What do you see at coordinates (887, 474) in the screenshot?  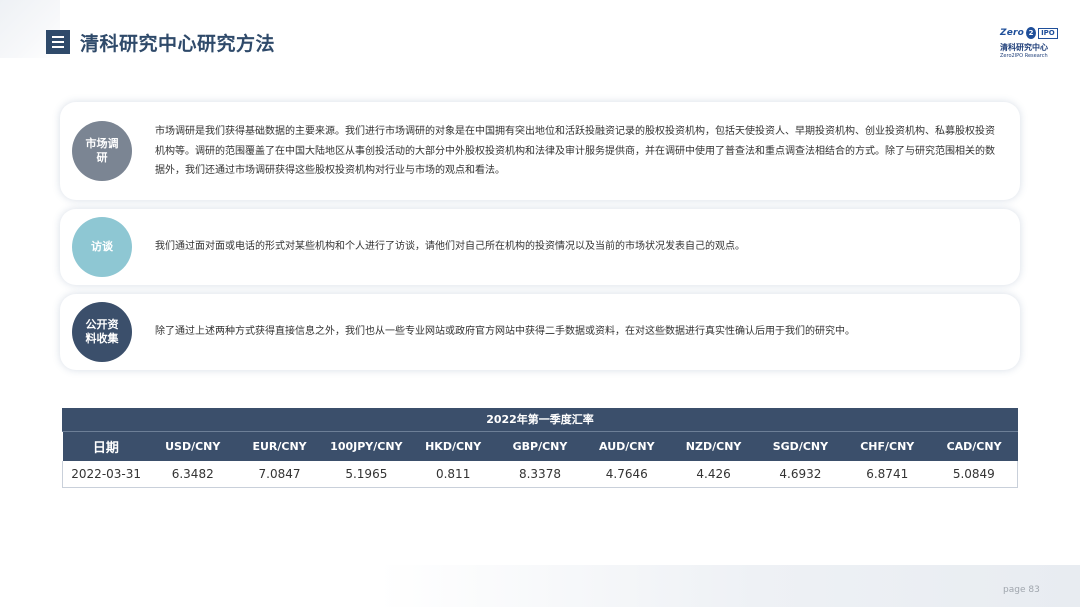 I see `table-cell: 6.8741` at bounding box center [887, 474].